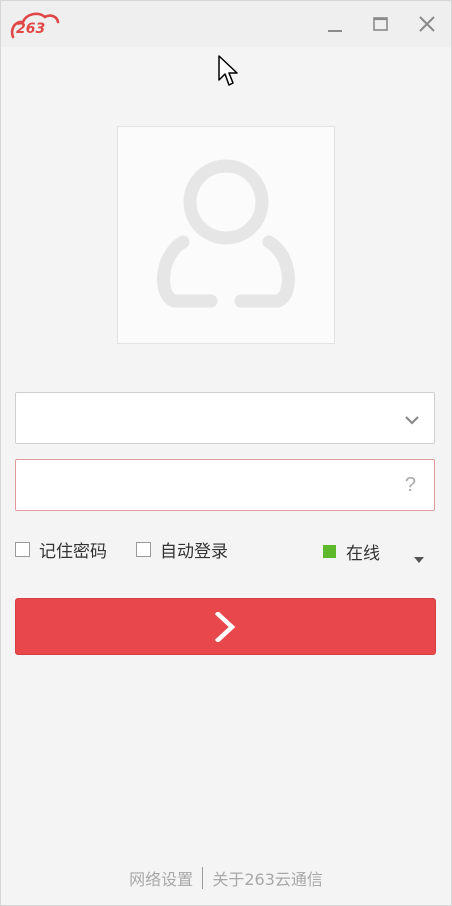  Describe the element at coordinates (228, 73) in the screenshot. I see `mouse-cursor-icon` at that location.